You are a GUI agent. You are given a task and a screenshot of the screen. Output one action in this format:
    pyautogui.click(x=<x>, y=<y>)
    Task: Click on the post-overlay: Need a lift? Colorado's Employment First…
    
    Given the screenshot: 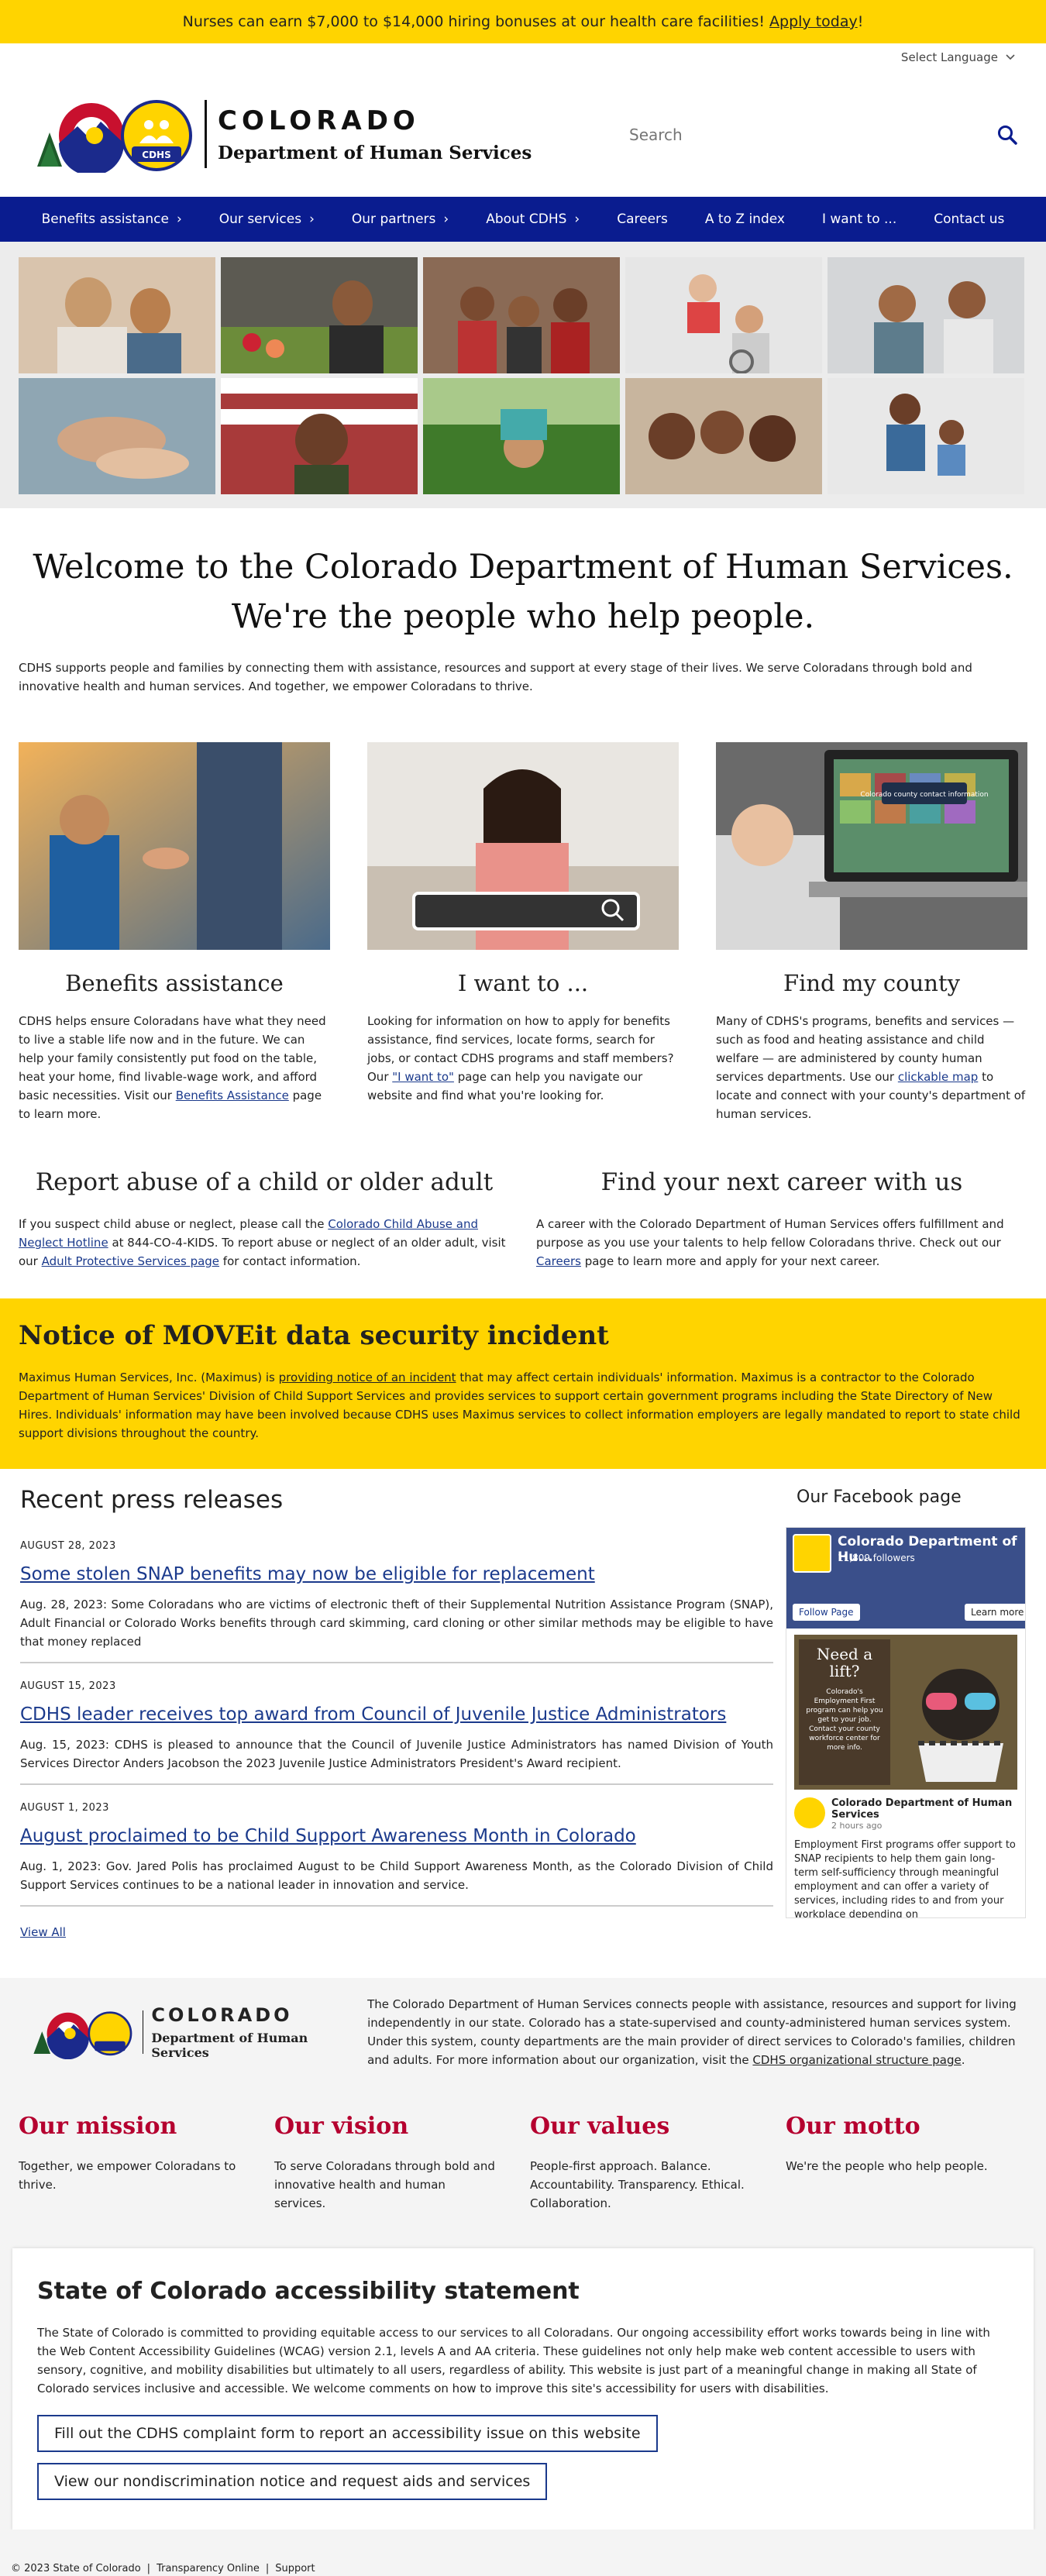 What is the action you would take?
    pyautogui.click(x=844, y=1712)
    